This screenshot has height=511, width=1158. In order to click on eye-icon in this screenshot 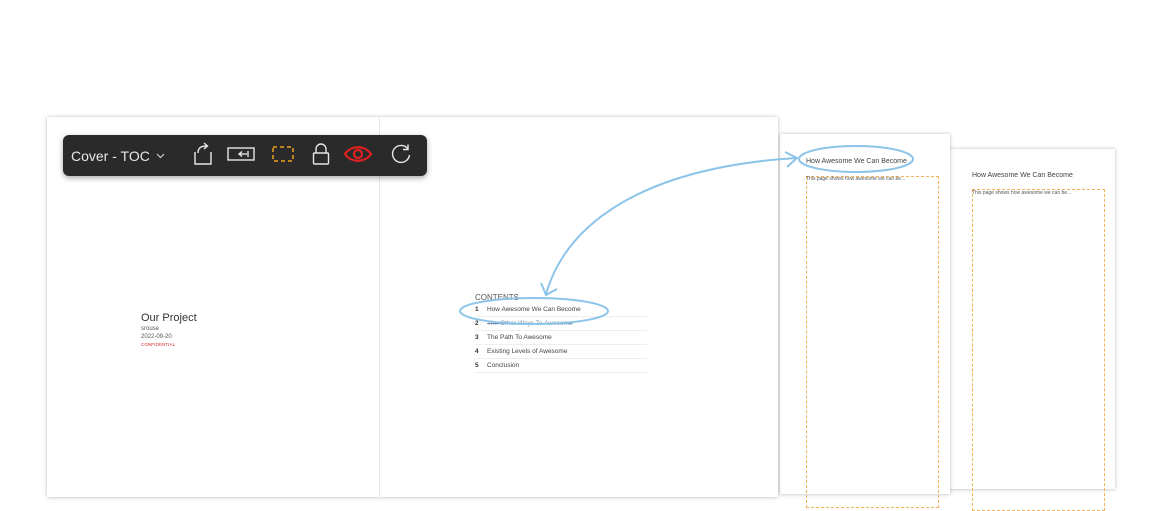, I will do `click(358, 156)`.